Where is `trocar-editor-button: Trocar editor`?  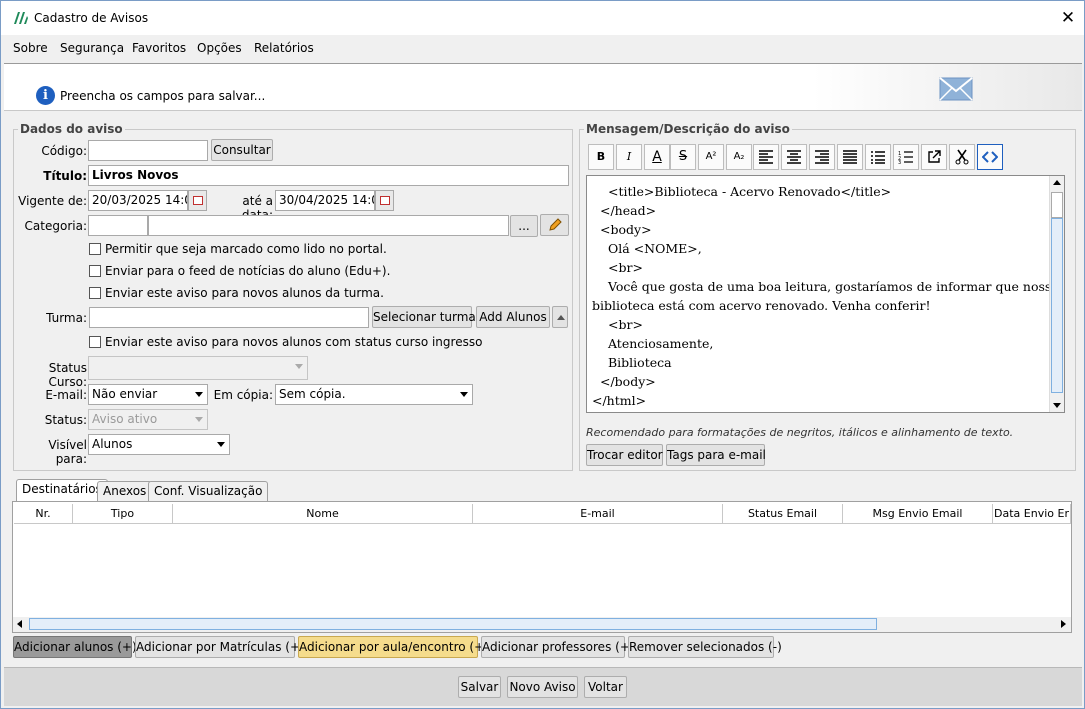 trocar-editor-button: Trocar editor is located at coordinates (624, 455).